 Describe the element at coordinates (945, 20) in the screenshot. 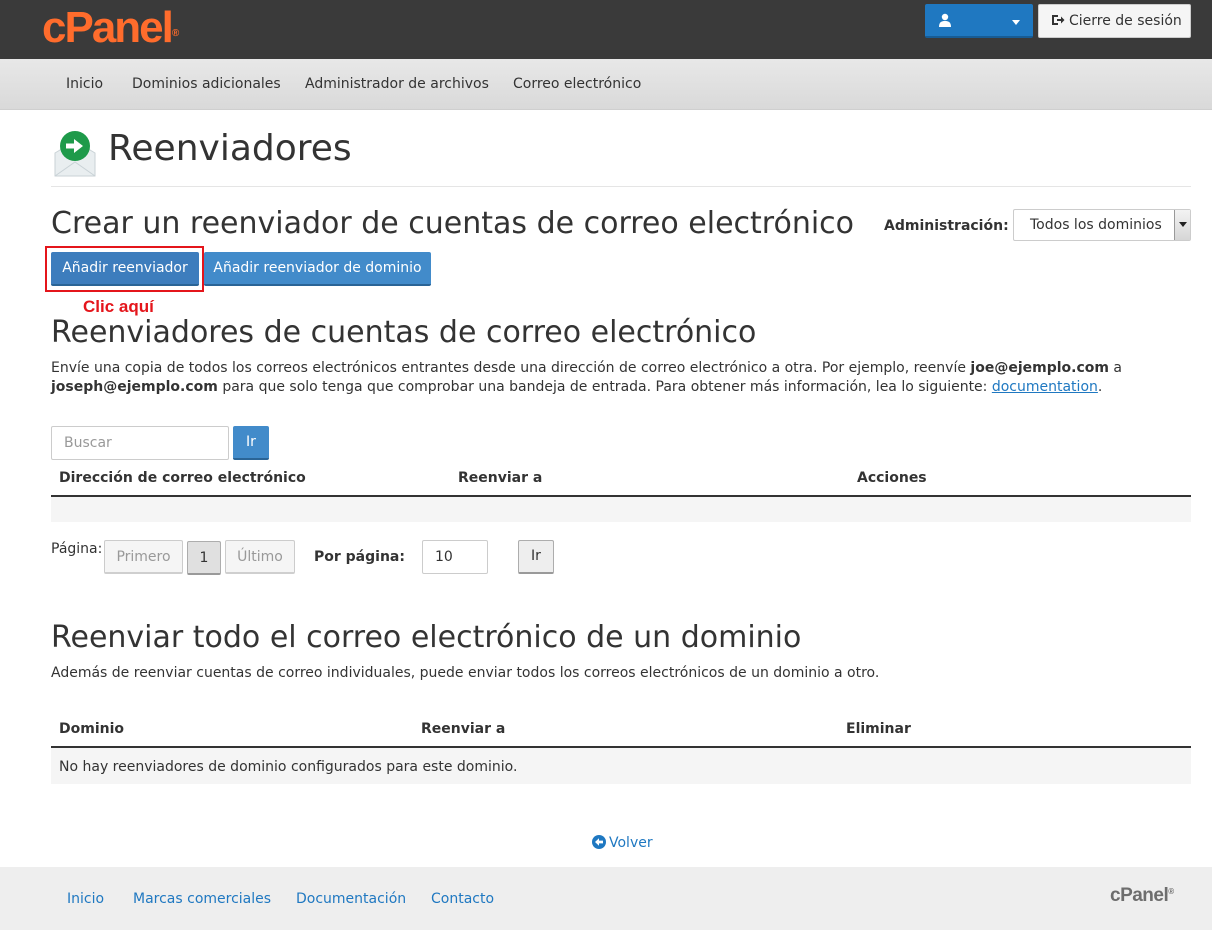

I see `user-icon` at that location.